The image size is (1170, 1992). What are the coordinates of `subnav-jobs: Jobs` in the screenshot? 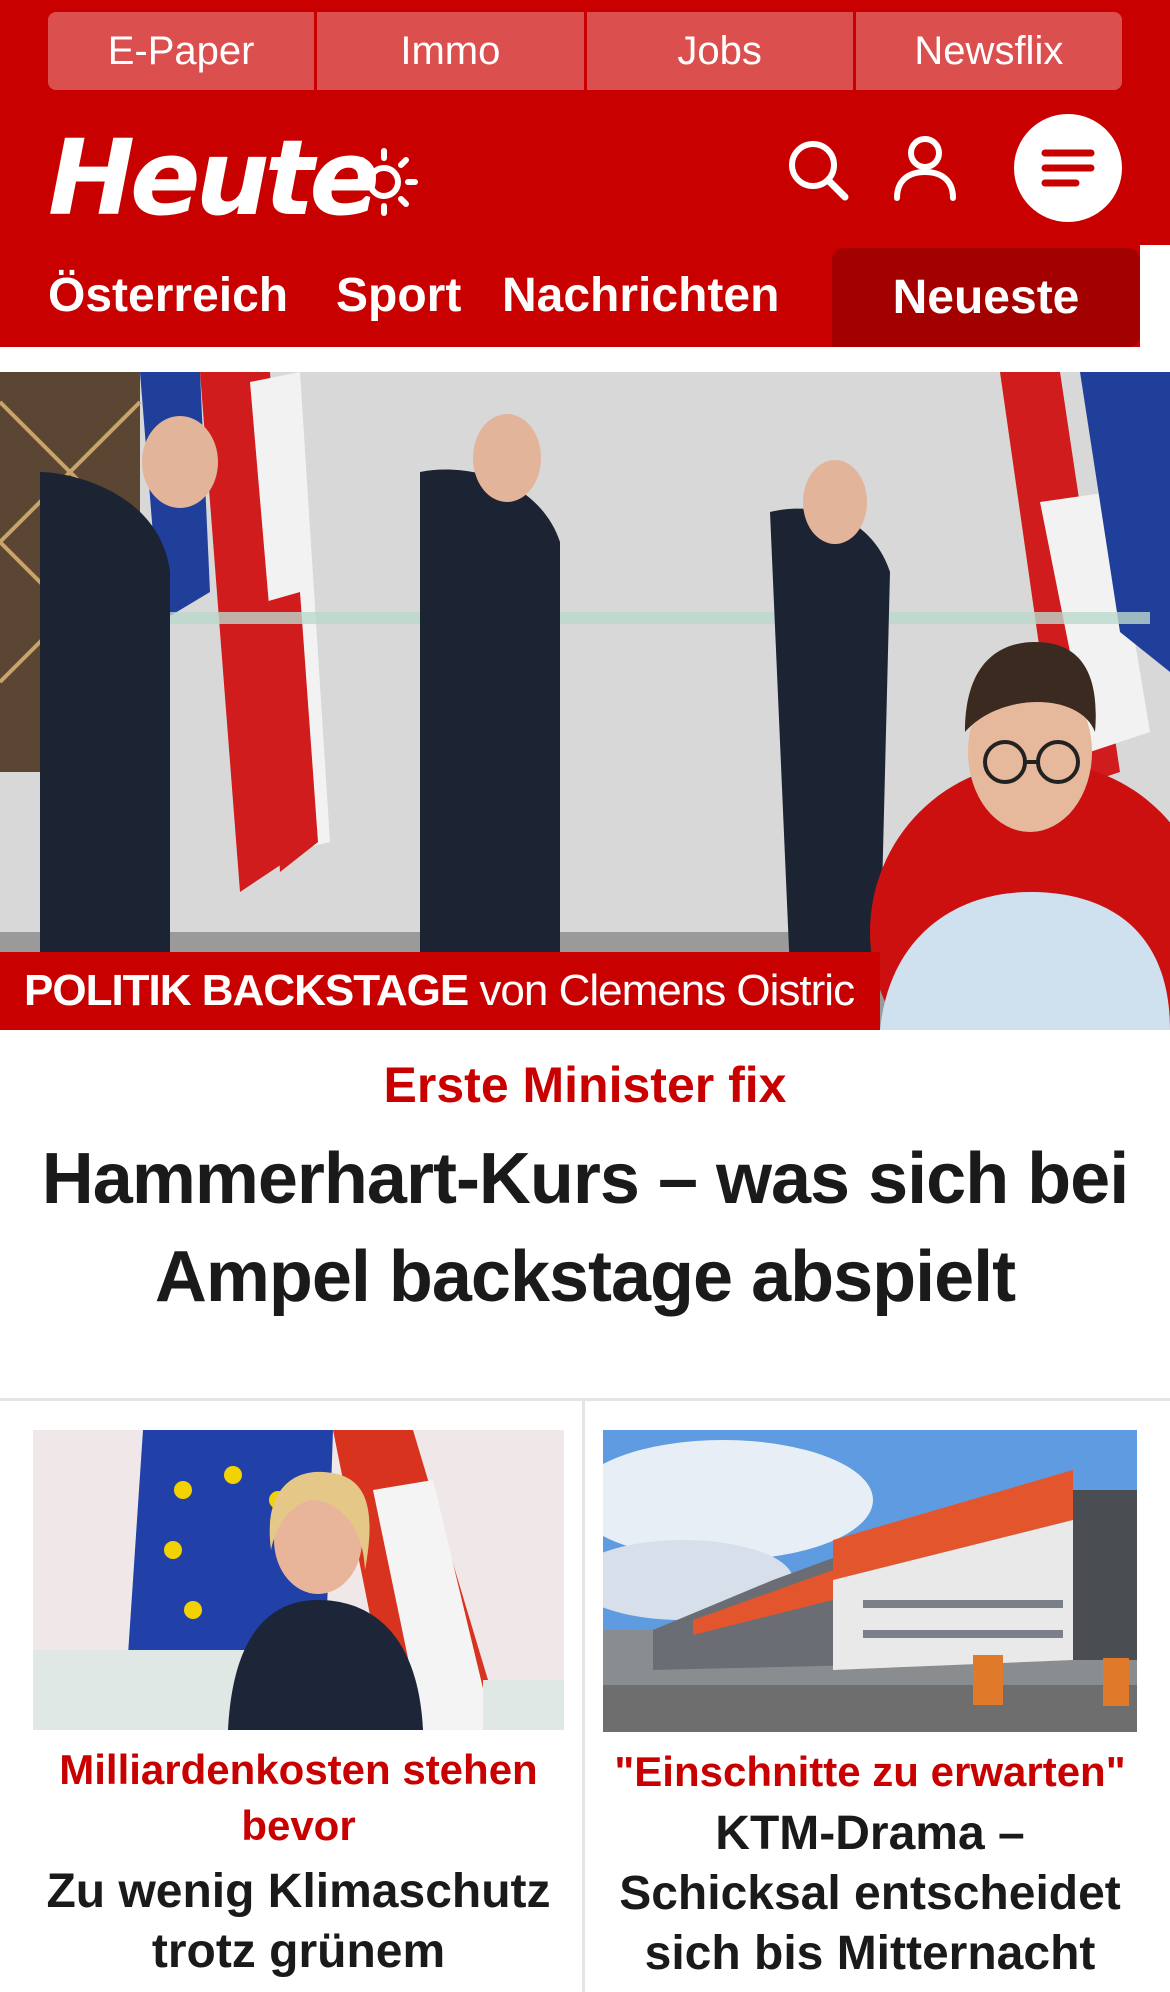 It's located at (718, 51).